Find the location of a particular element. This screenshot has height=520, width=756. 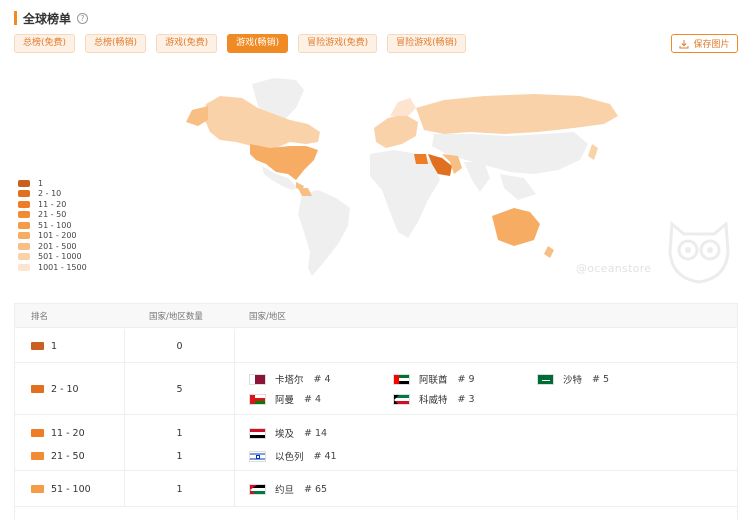

rank-cell: 51 - 100 is located at coordinates (53, 489).